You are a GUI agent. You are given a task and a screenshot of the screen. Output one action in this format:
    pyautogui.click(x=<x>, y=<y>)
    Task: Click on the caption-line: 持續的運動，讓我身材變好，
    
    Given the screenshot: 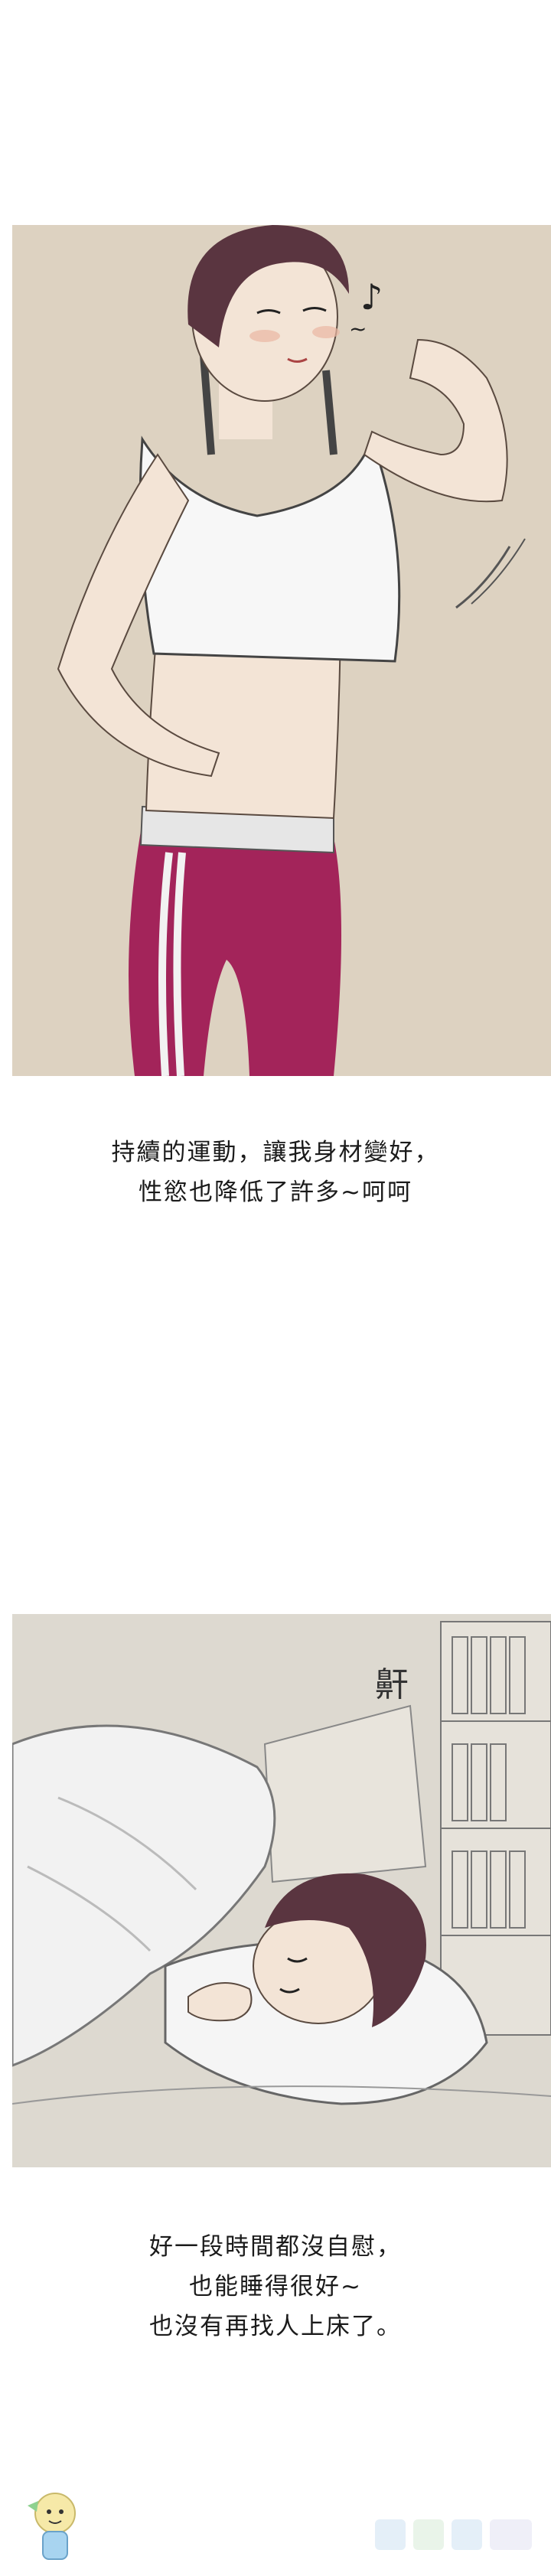 What is the action you would take?
    pyautogui.click(x=275, y=1152)
    